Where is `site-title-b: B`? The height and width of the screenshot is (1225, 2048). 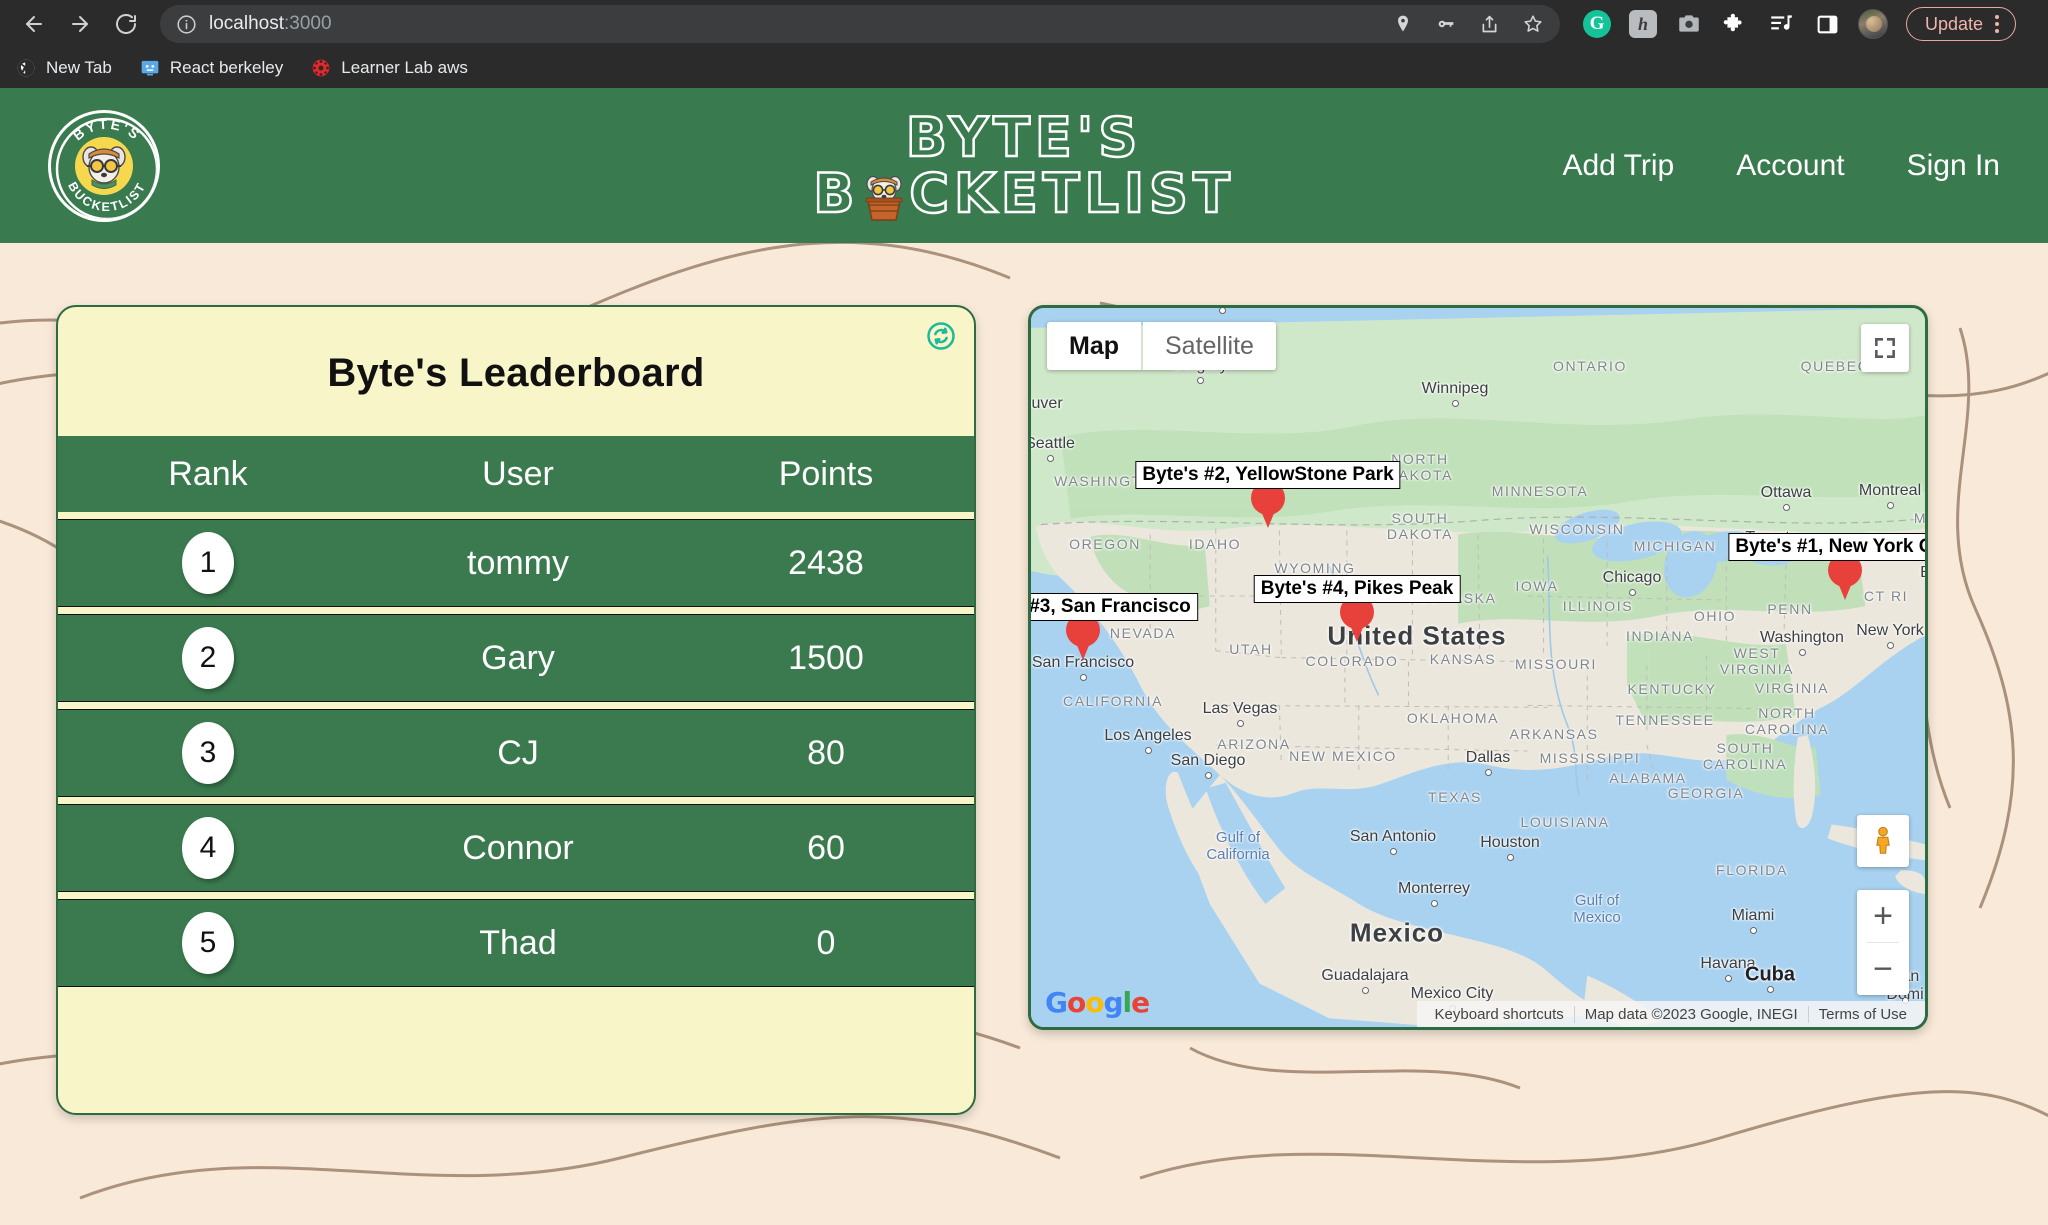 site-title-b: B is located at coordinates (836, 193).